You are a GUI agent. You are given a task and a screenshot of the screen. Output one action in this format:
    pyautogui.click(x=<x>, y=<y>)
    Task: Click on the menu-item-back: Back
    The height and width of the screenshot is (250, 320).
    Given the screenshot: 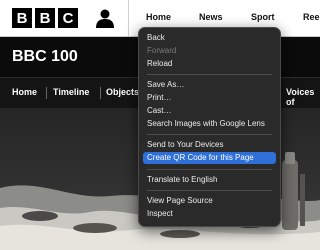 What is the action you would take?
    pyautogui.click(x=209, y=38)
    